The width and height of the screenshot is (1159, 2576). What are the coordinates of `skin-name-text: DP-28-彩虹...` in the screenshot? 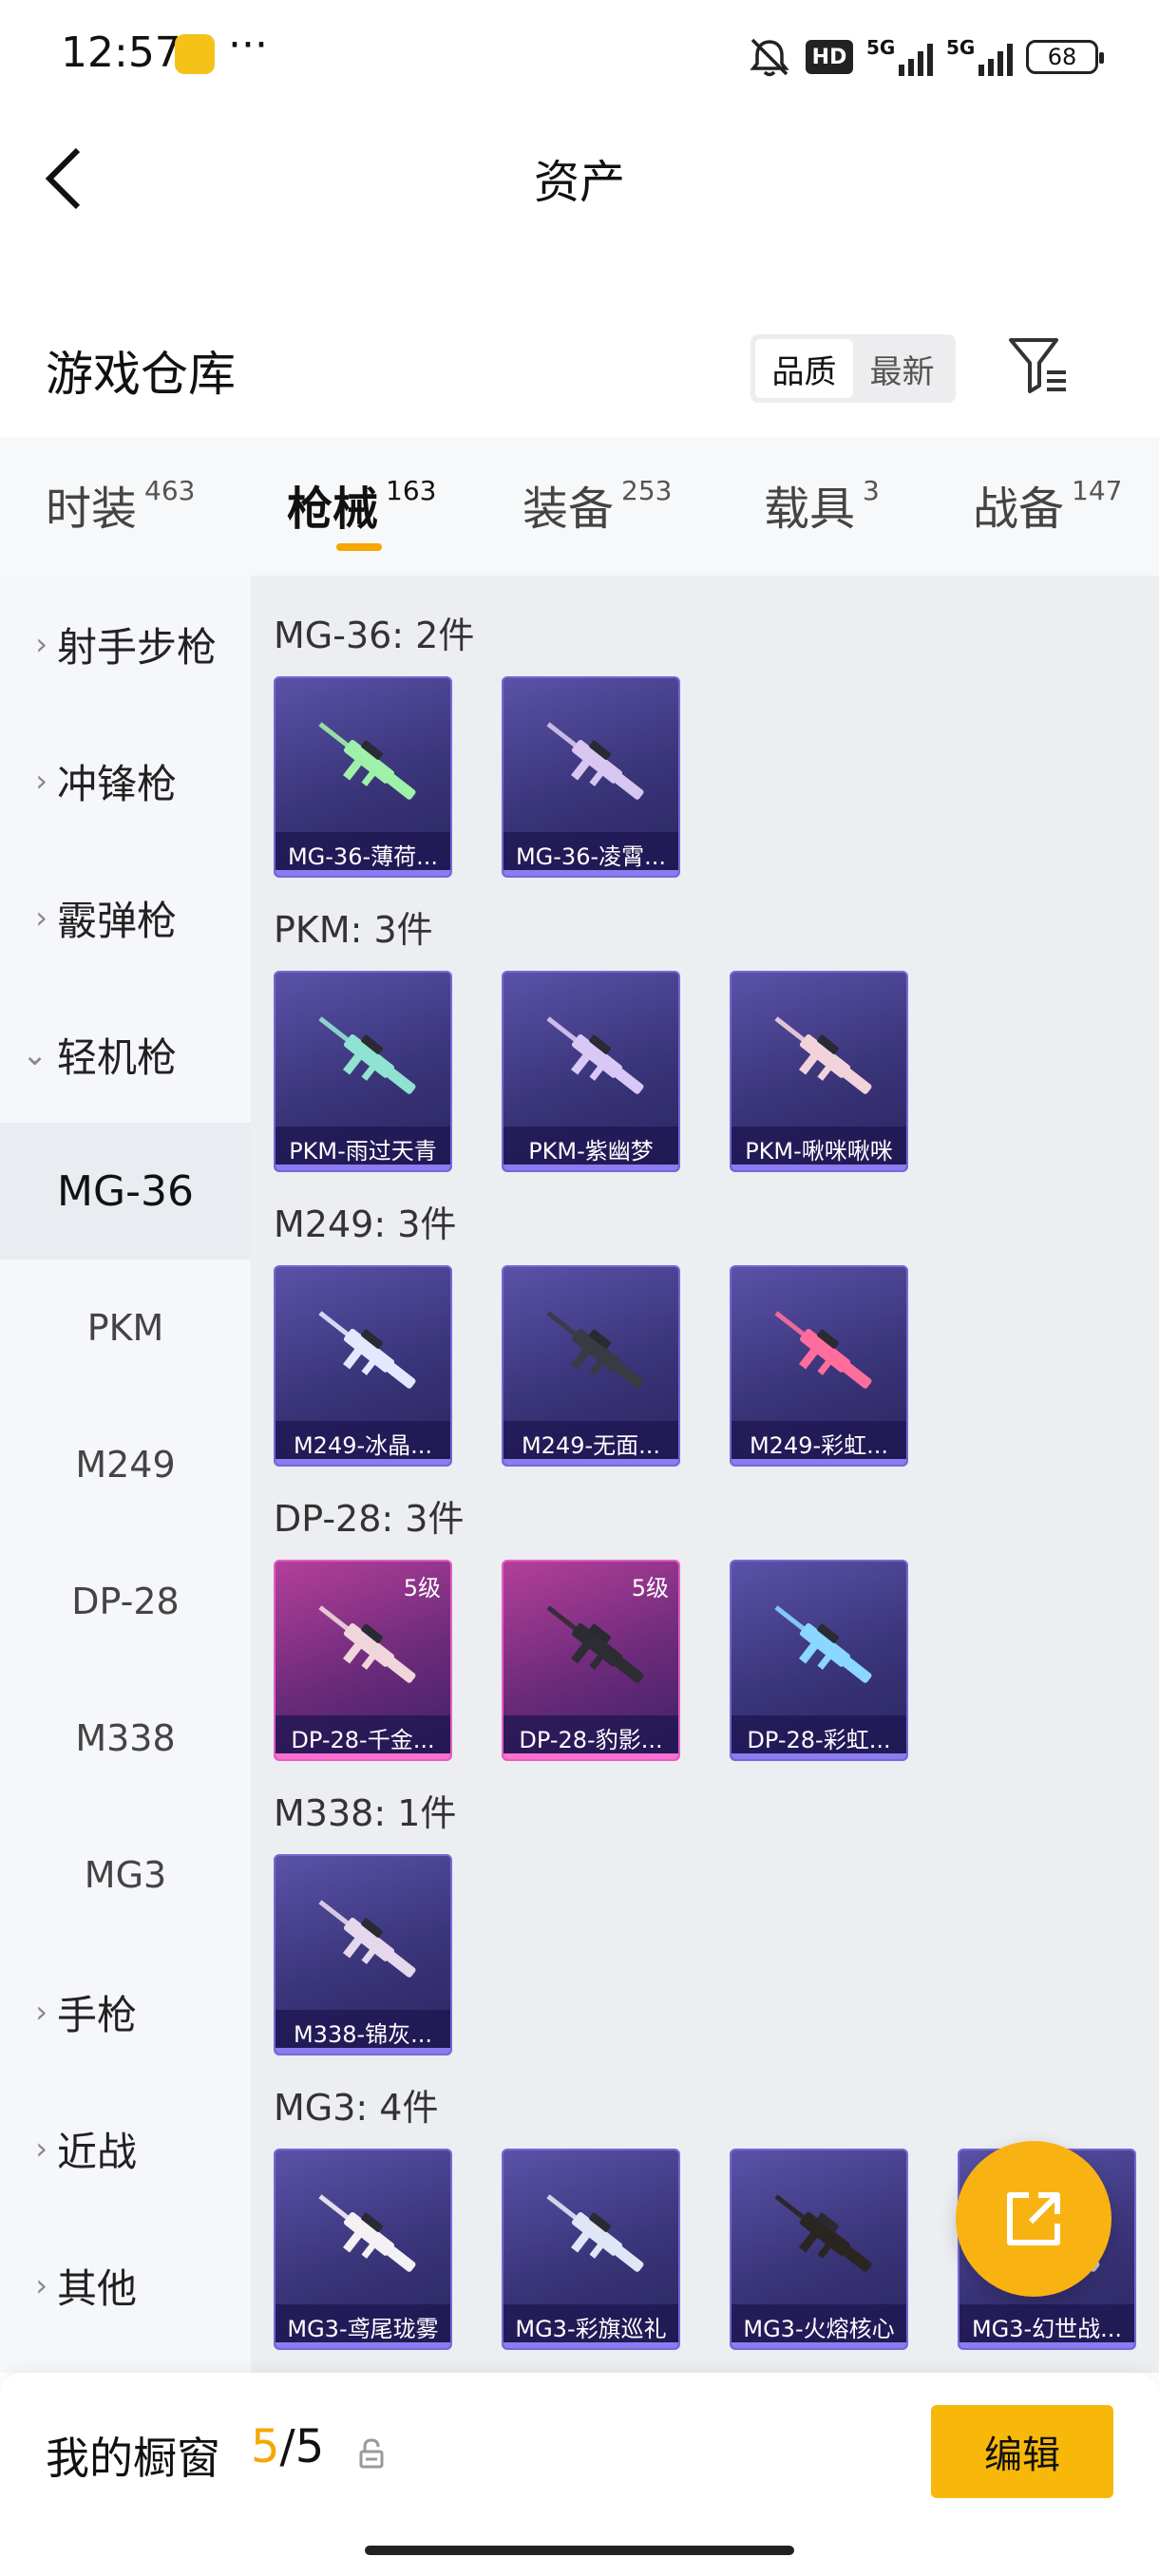 It's located at (819, 1739).